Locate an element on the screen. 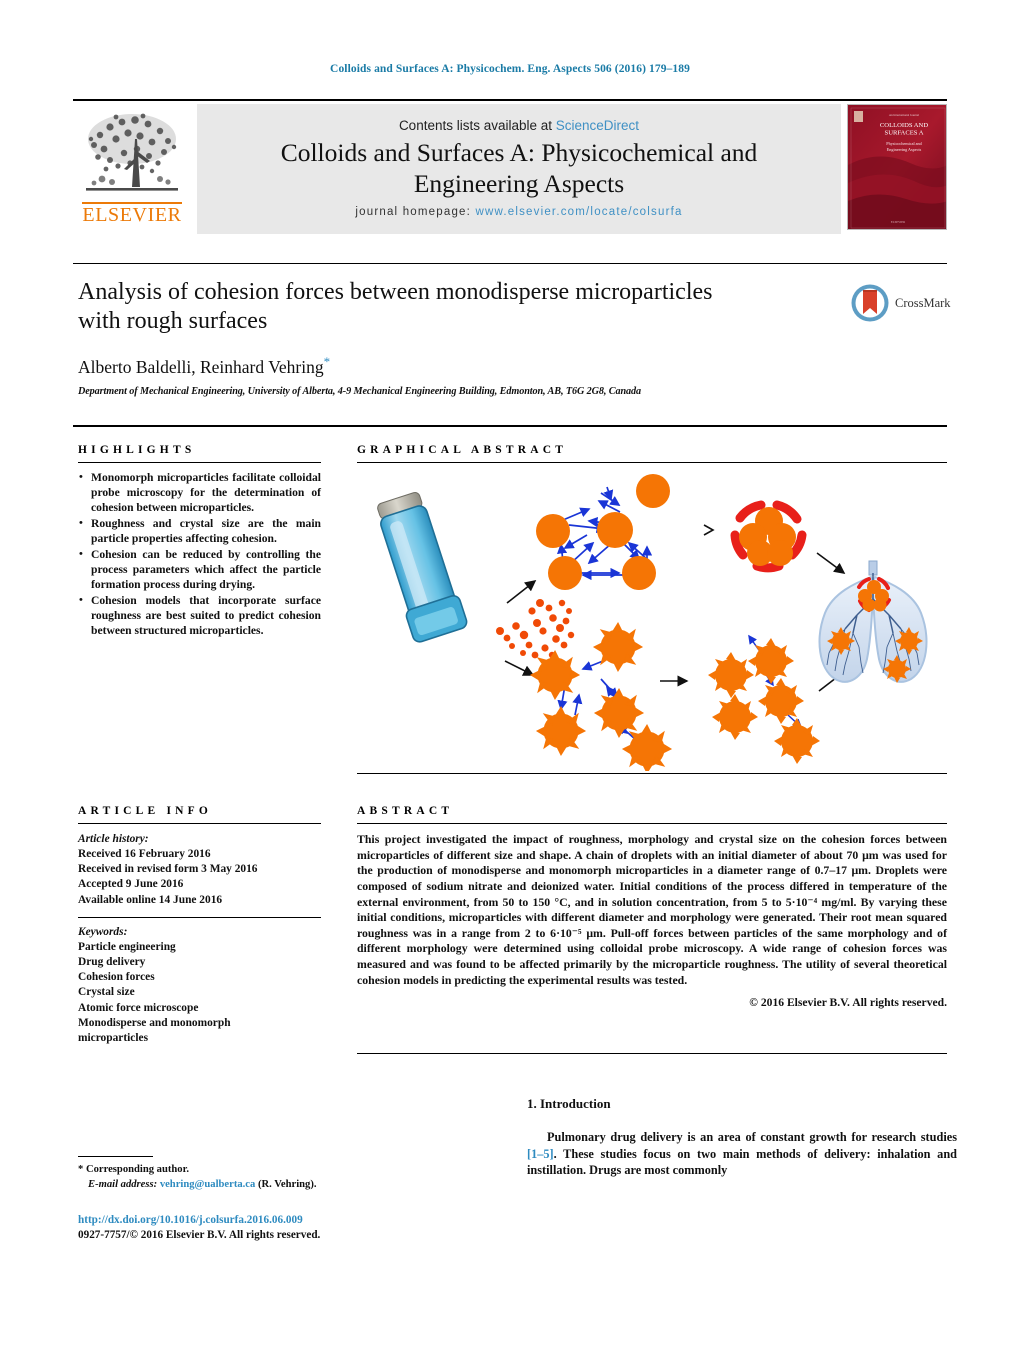  journal-title-line2: Engineering Aspects is located at coordinates (519, 183).